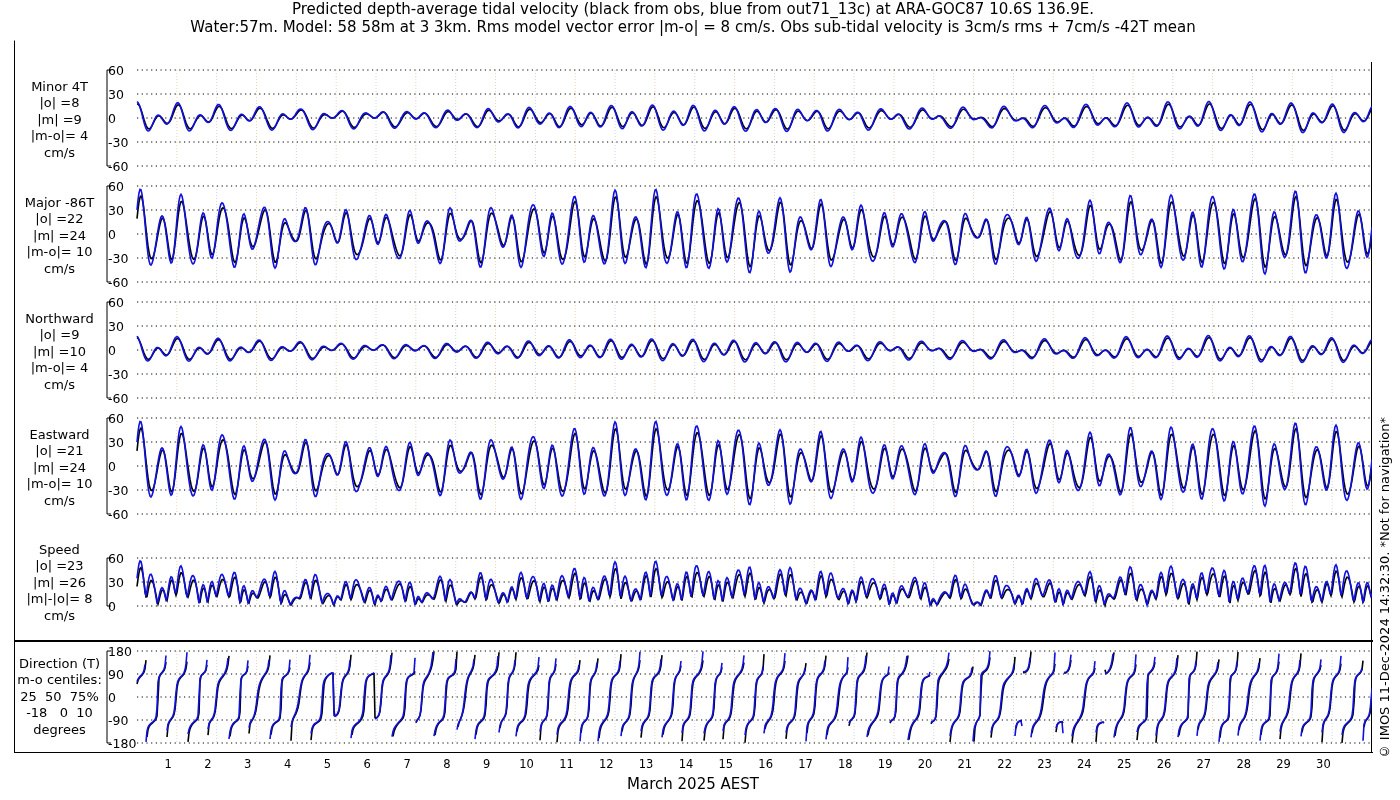  I want to click on panel-label: degrees, so click(59, 730).